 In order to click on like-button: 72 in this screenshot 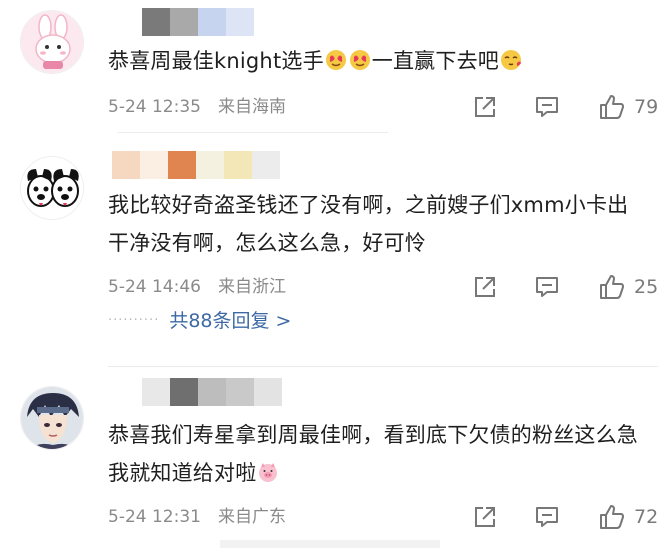, I will do `click(628, 517)`.